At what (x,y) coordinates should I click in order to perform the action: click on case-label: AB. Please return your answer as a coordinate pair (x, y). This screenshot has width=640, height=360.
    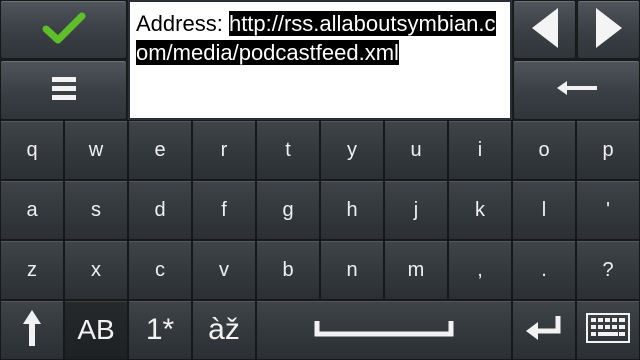
    Looking at the image, I should click on (96, 329).